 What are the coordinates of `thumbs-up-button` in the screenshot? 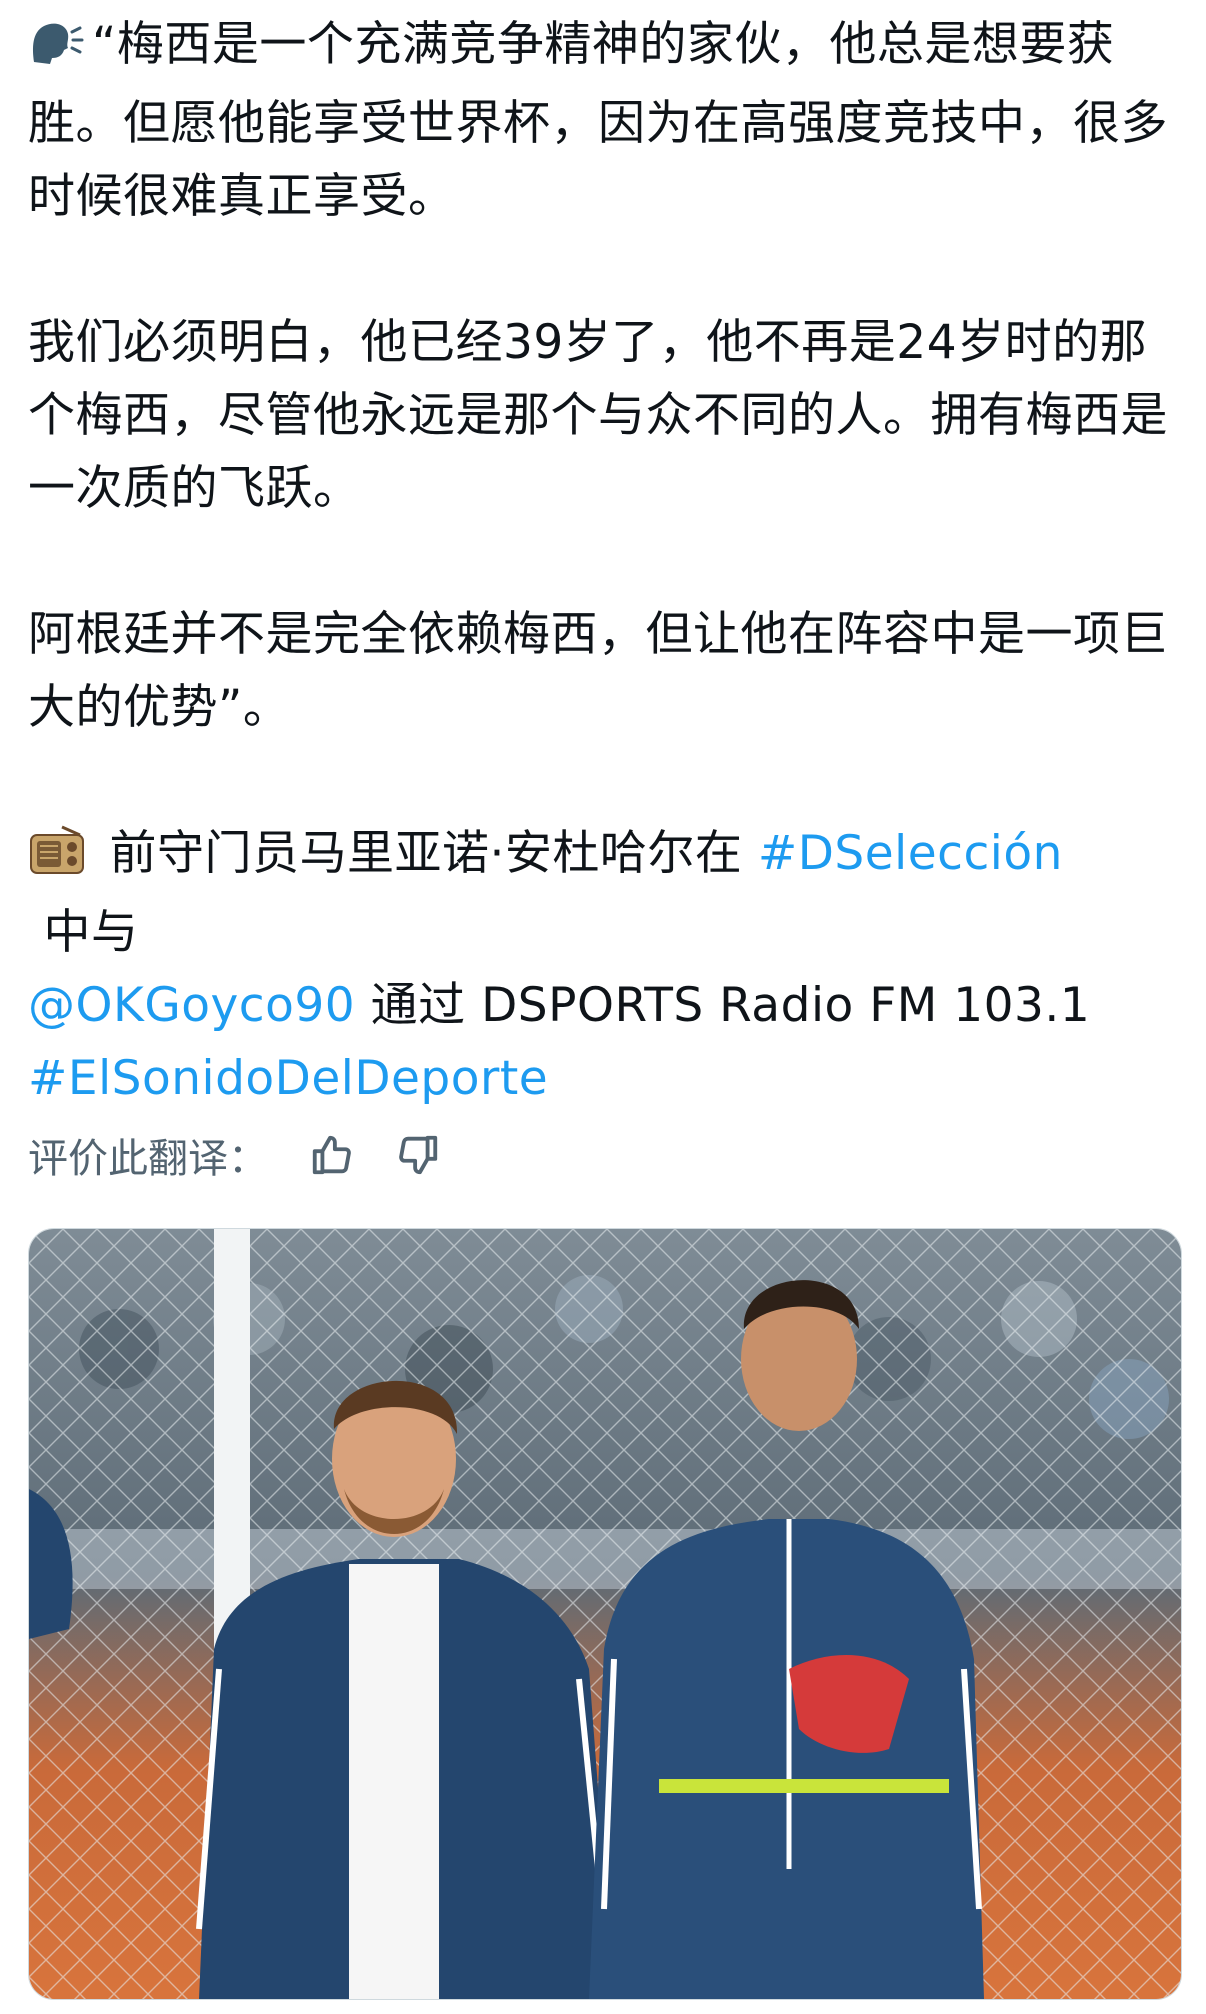 It's located at (332, 1155).